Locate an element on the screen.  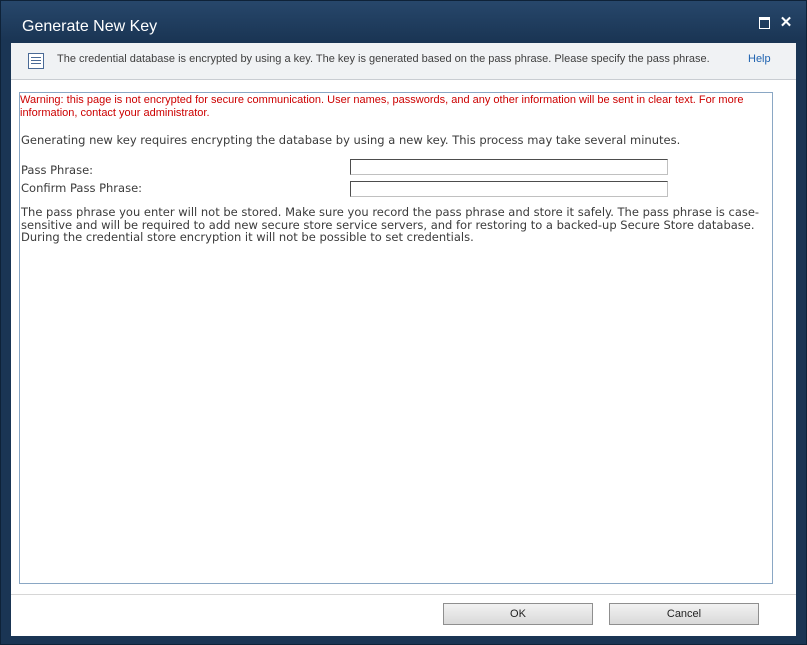
maximize-icon is located at coordinates (765, 23).